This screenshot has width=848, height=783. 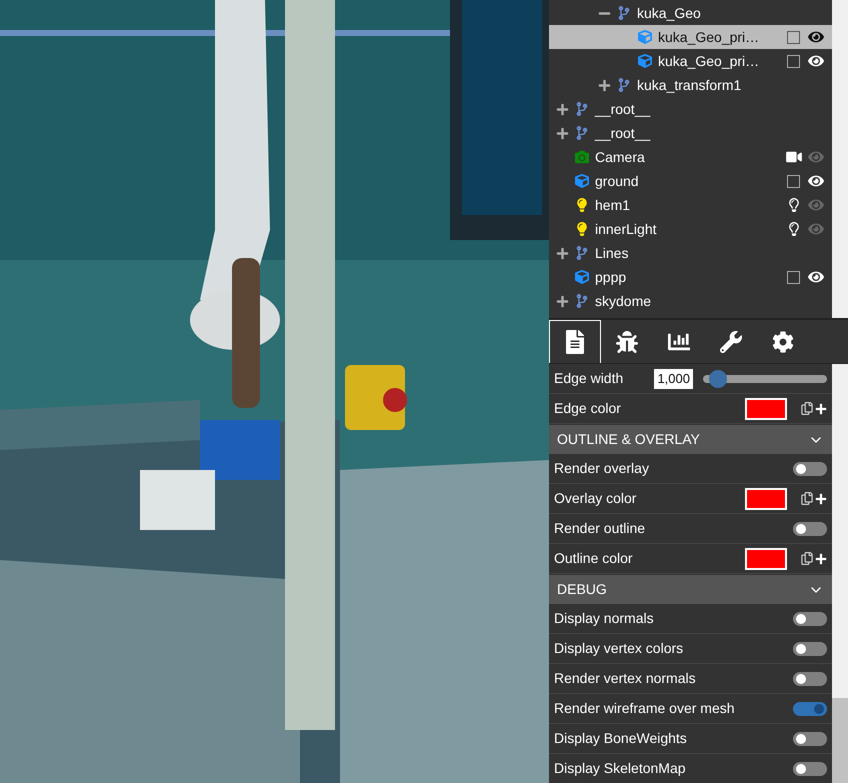 I want to click on slider, so click(x=765, y=379).